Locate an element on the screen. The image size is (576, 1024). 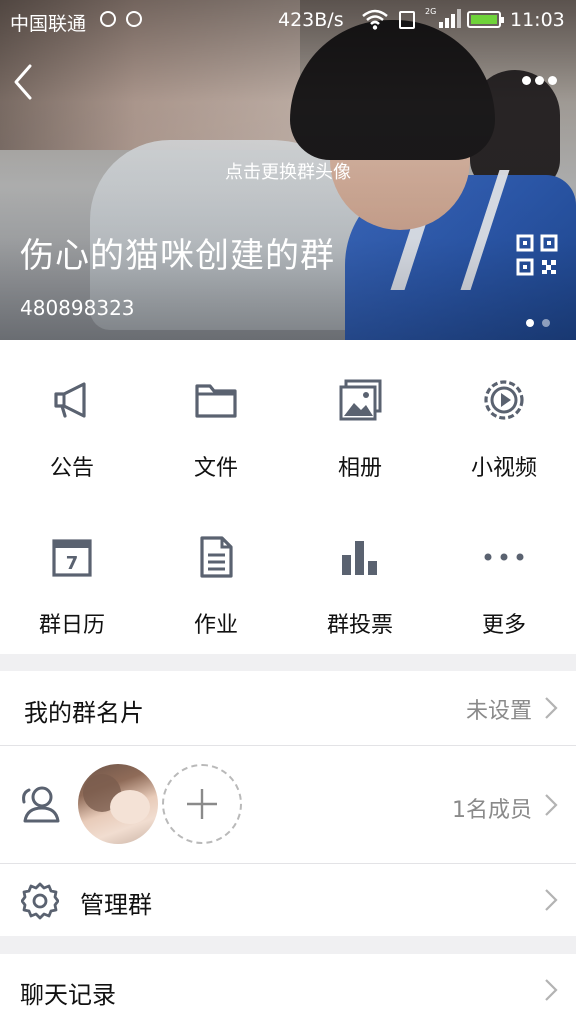
battery-icon is located at coordinates (485, 19).